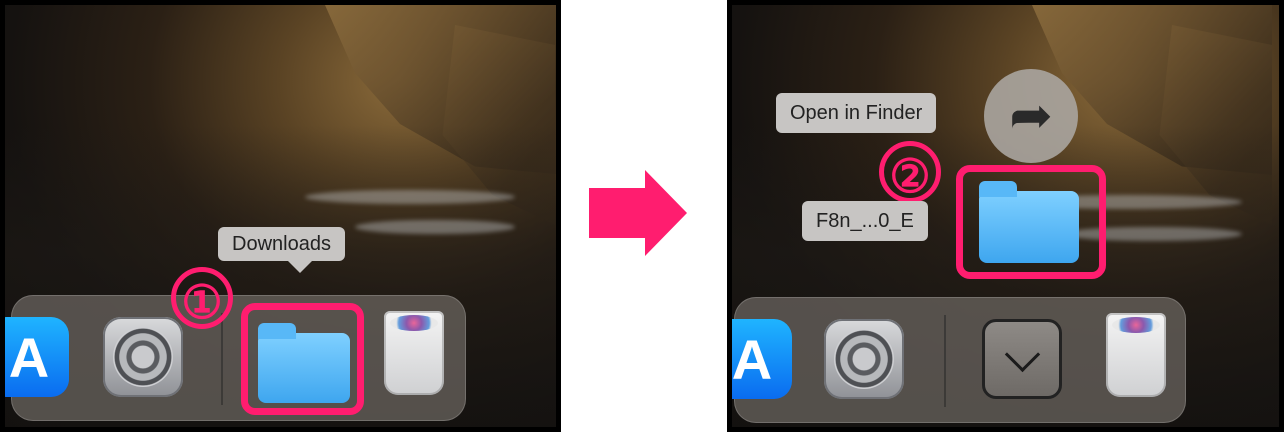  I want to click on chevron-down-icon, so click(1022, 354).